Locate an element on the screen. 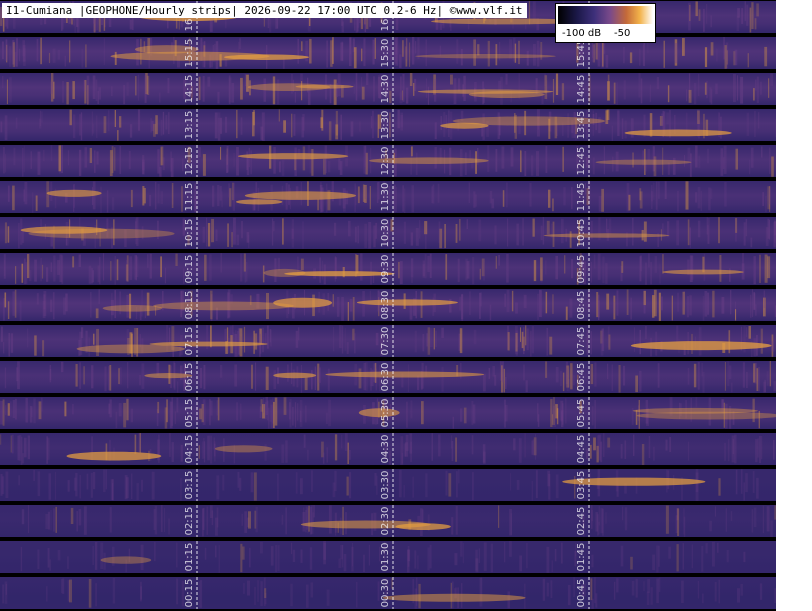 Image resolution: width=812 pixels, height=611 pixels. time-label-1045: 10:45 is located at coordinates (581, 233).